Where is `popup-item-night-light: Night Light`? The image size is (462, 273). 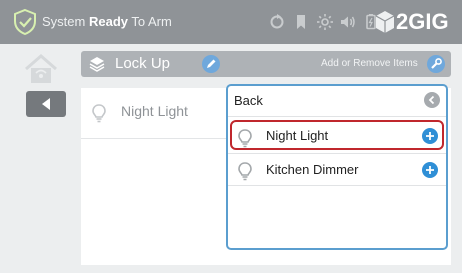 popup-item-night-light: Night Light is located at coordinates (337, 135).